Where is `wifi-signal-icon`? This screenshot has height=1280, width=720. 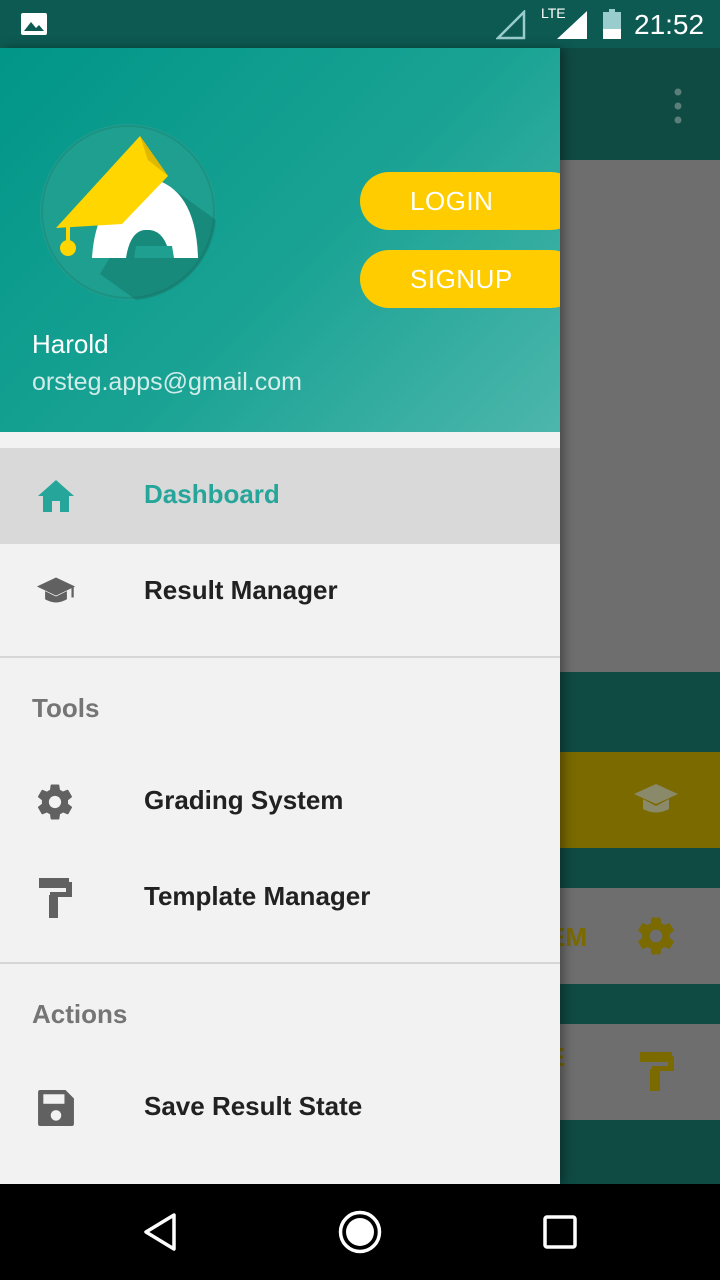 wifi-signal-icon is located at coordinates (511, 25).